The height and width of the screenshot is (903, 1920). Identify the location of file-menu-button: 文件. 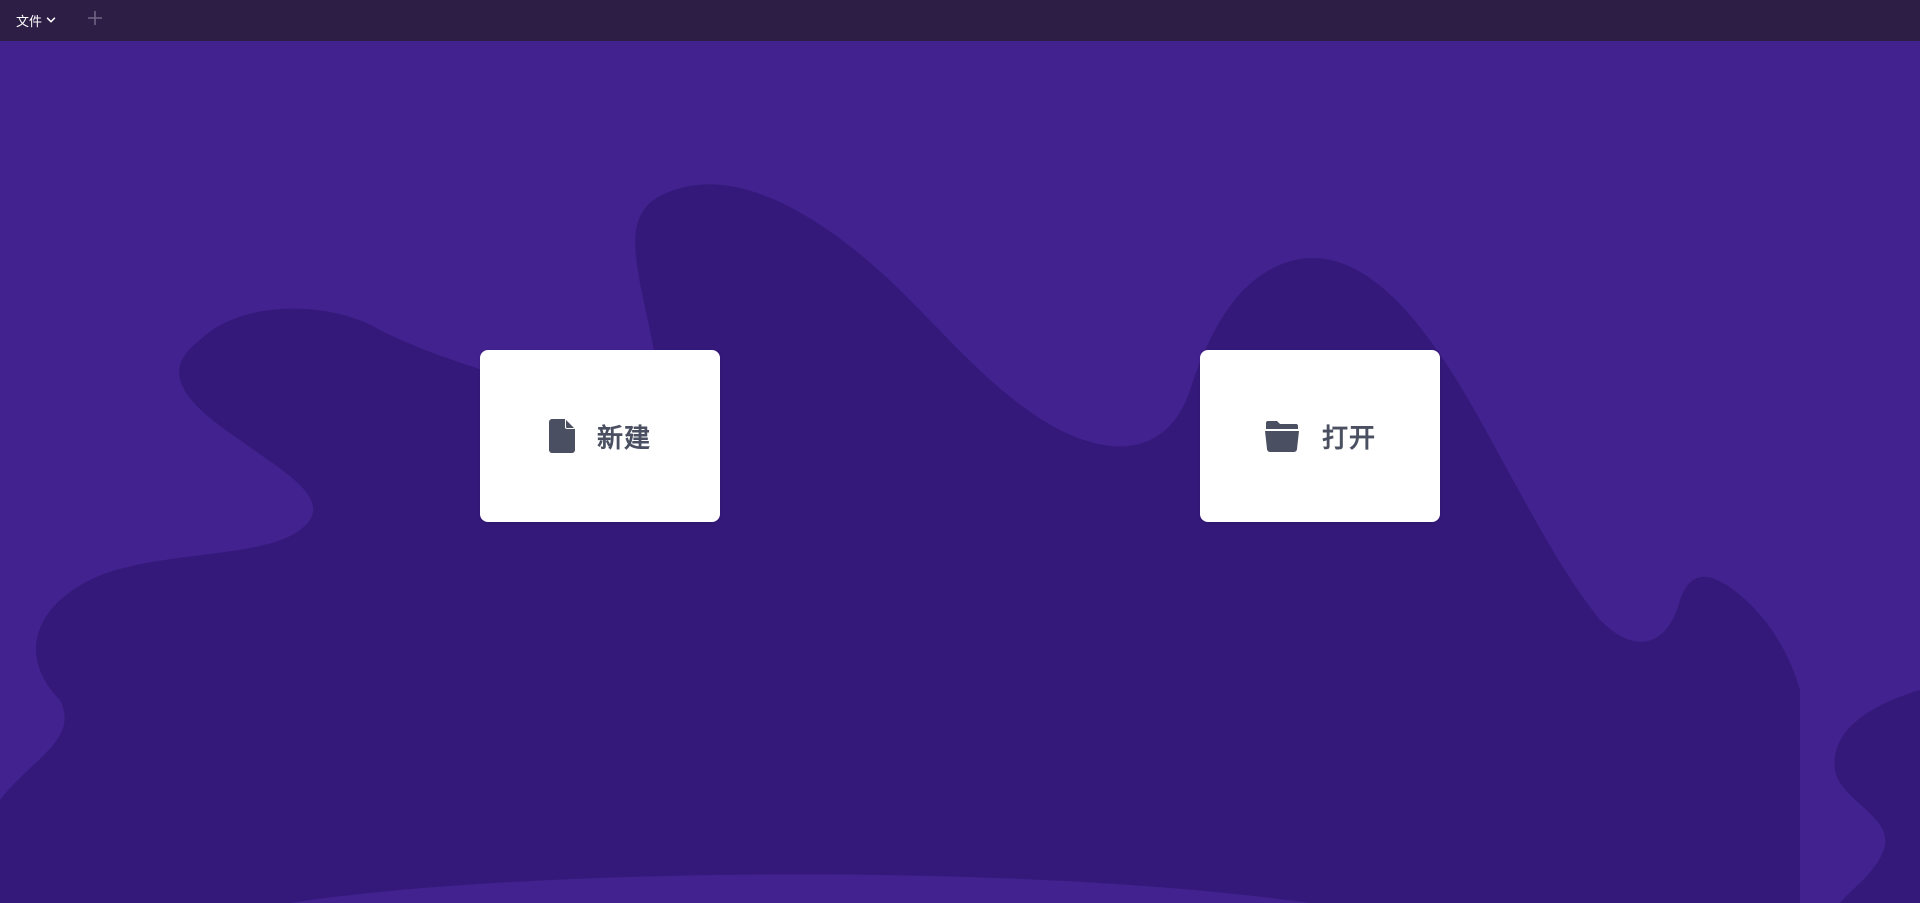
(36, 20).